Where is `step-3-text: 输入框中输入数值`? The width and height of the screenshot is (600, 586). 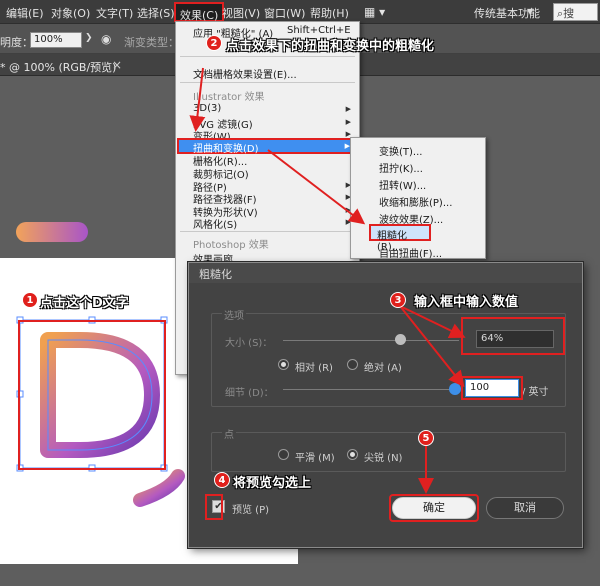
step-3-text: 输入框中输入数值 is located at coordinates (466, 302).